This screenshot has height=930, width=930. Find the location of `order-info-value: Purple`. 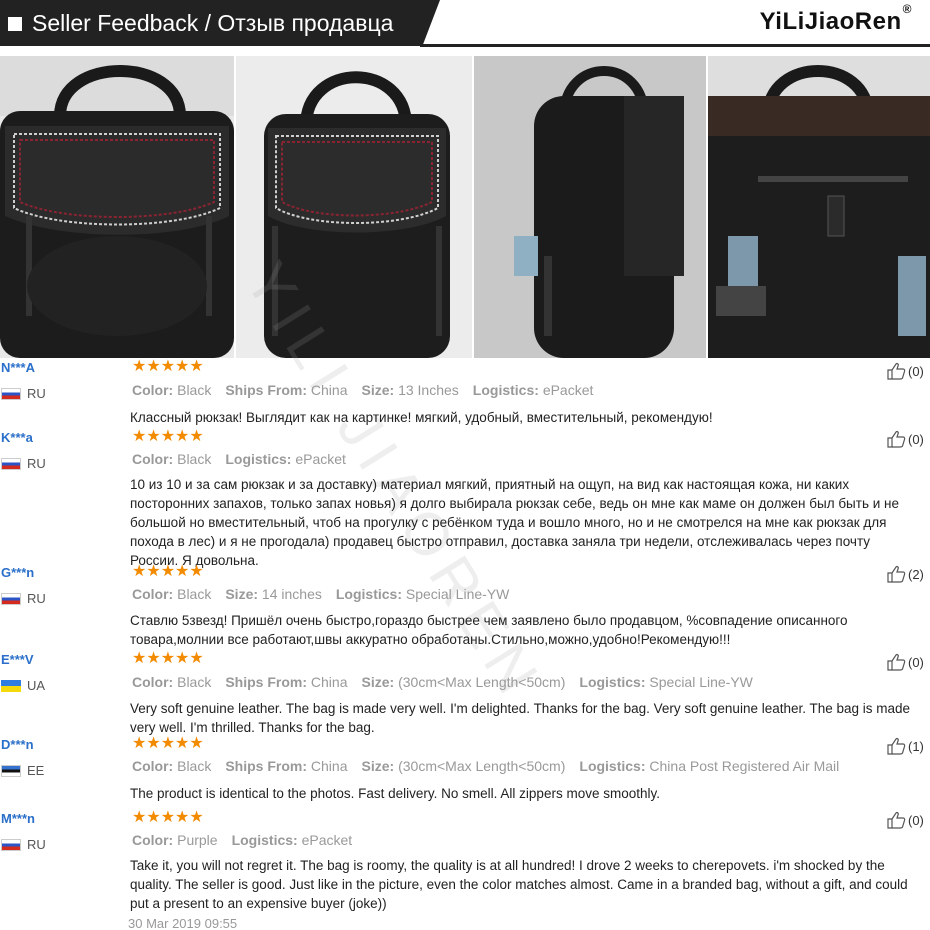

order-info-value: Purple is located at coordinates (197, 840).